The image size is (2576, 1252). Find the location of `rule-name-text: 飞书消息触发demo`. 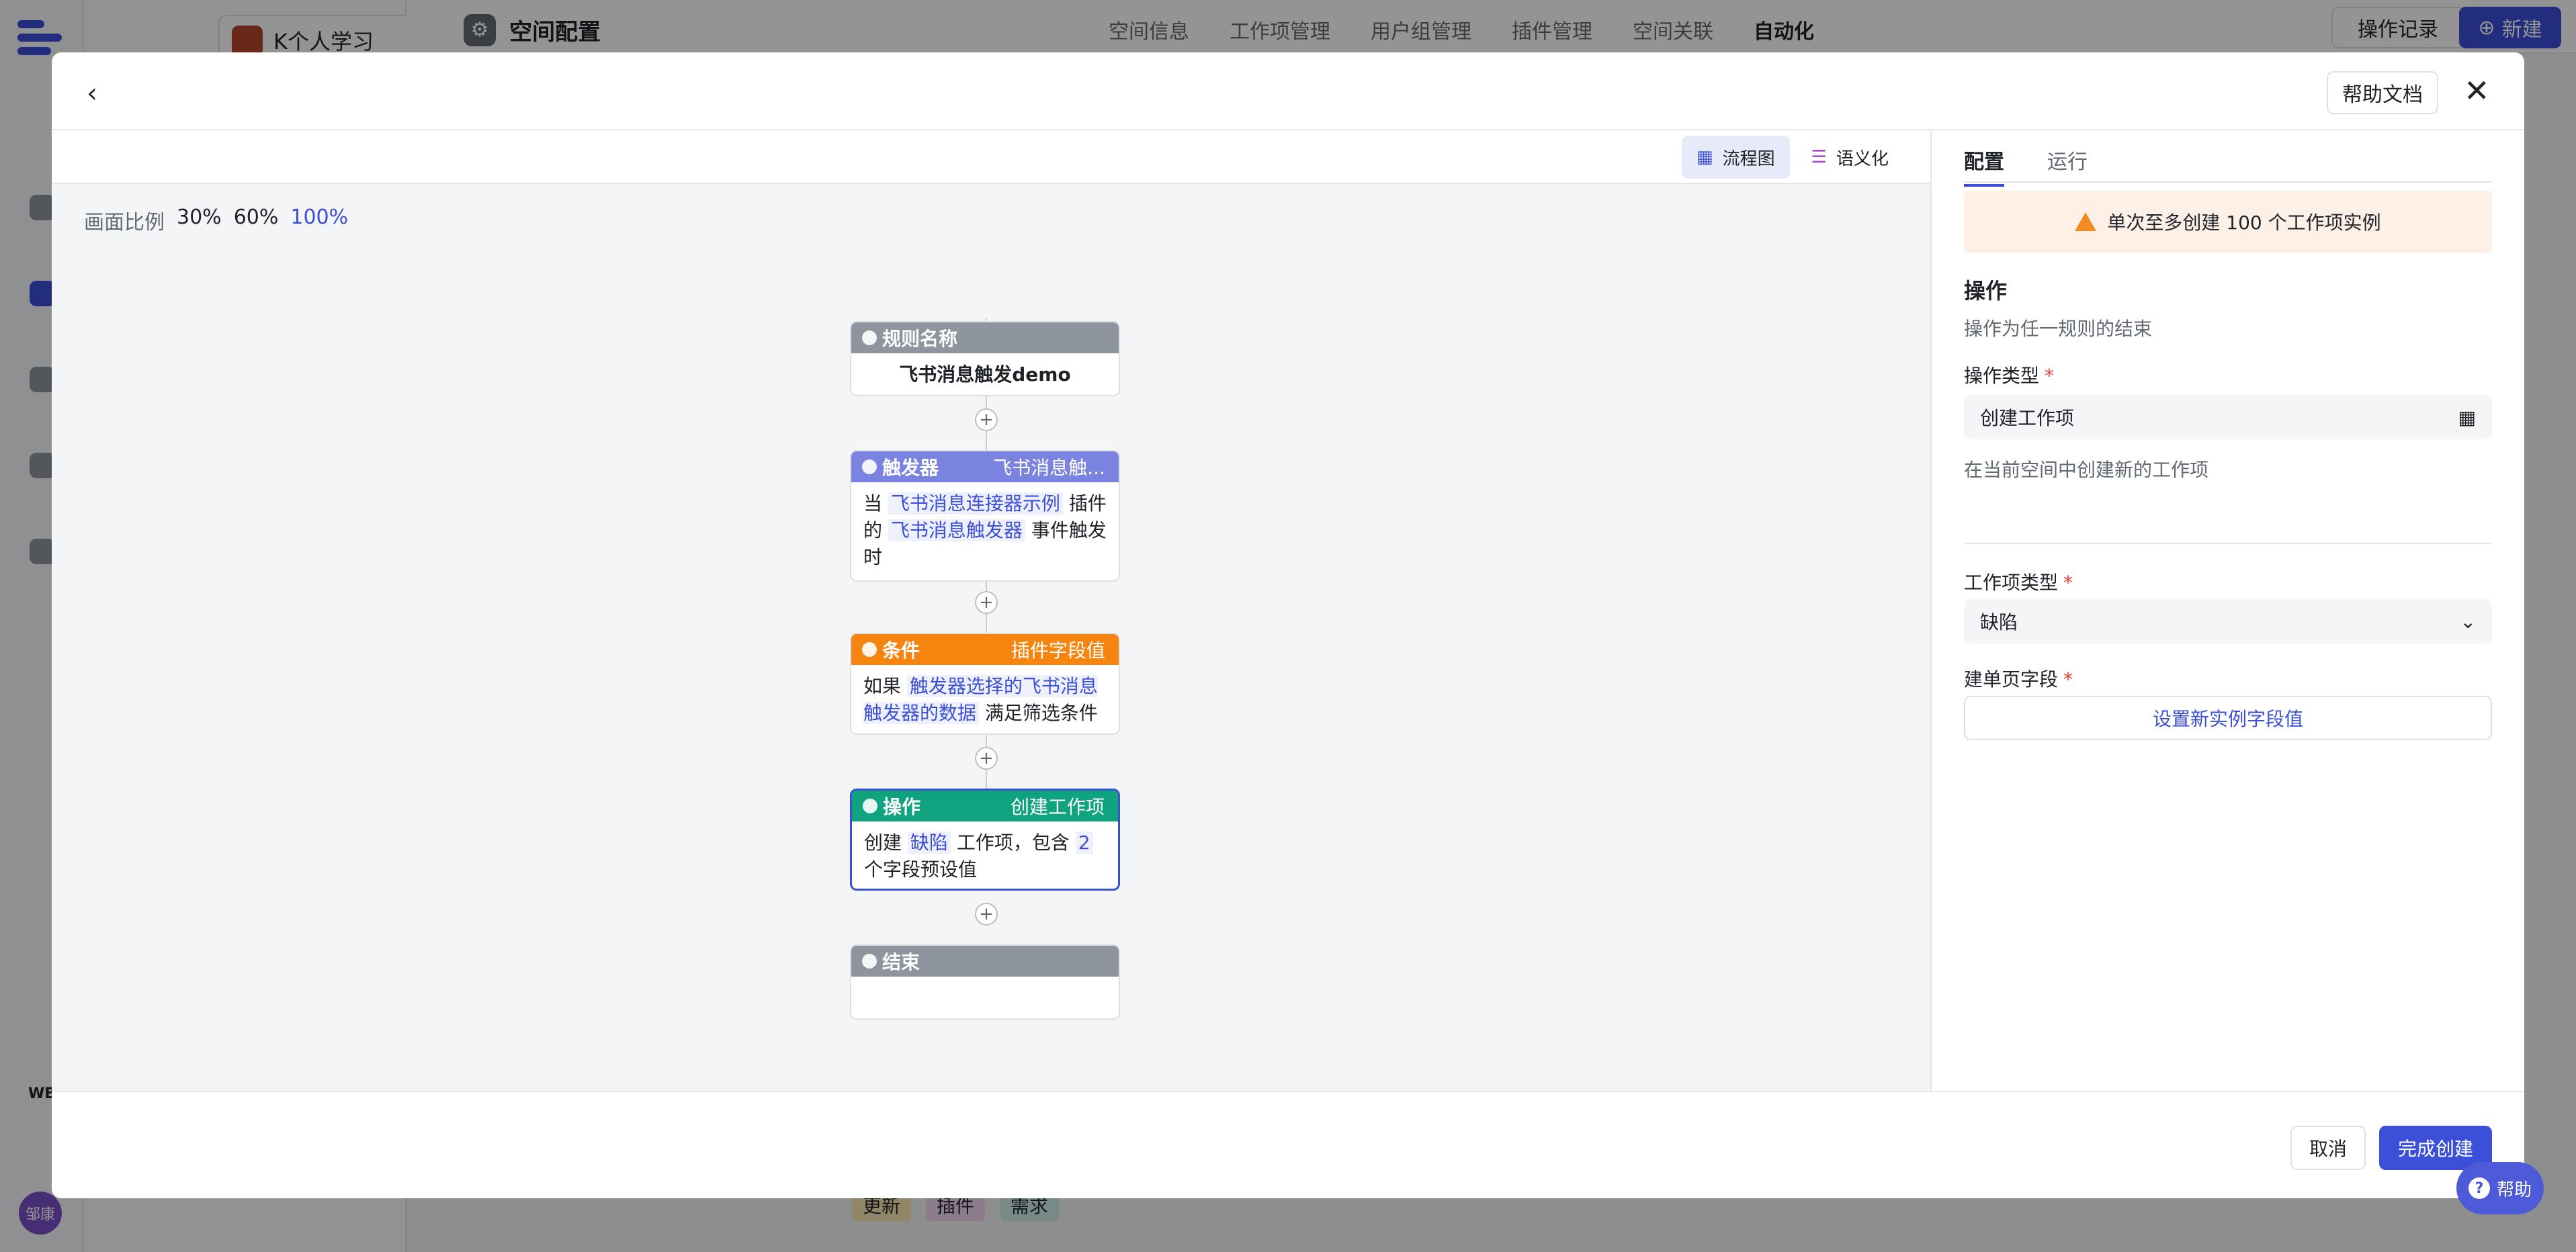

rule-name-text: 飞书消息触发demo is located at coordinates (985, 374).